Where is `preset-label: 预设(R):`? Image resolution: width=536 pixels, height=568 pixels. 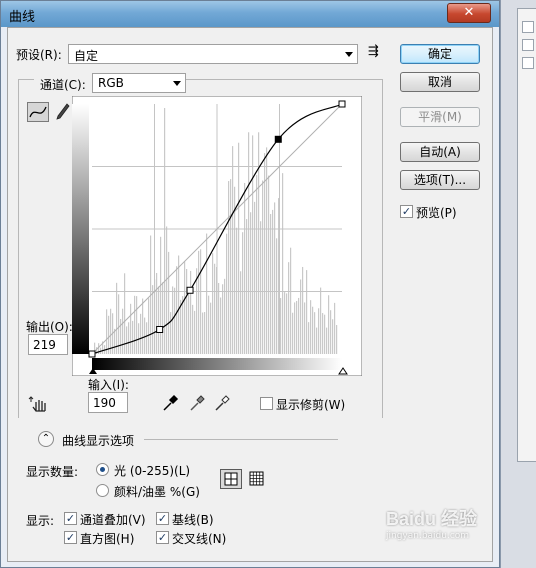 preset-label: 预设(R): is located at coordinates (39, 55).